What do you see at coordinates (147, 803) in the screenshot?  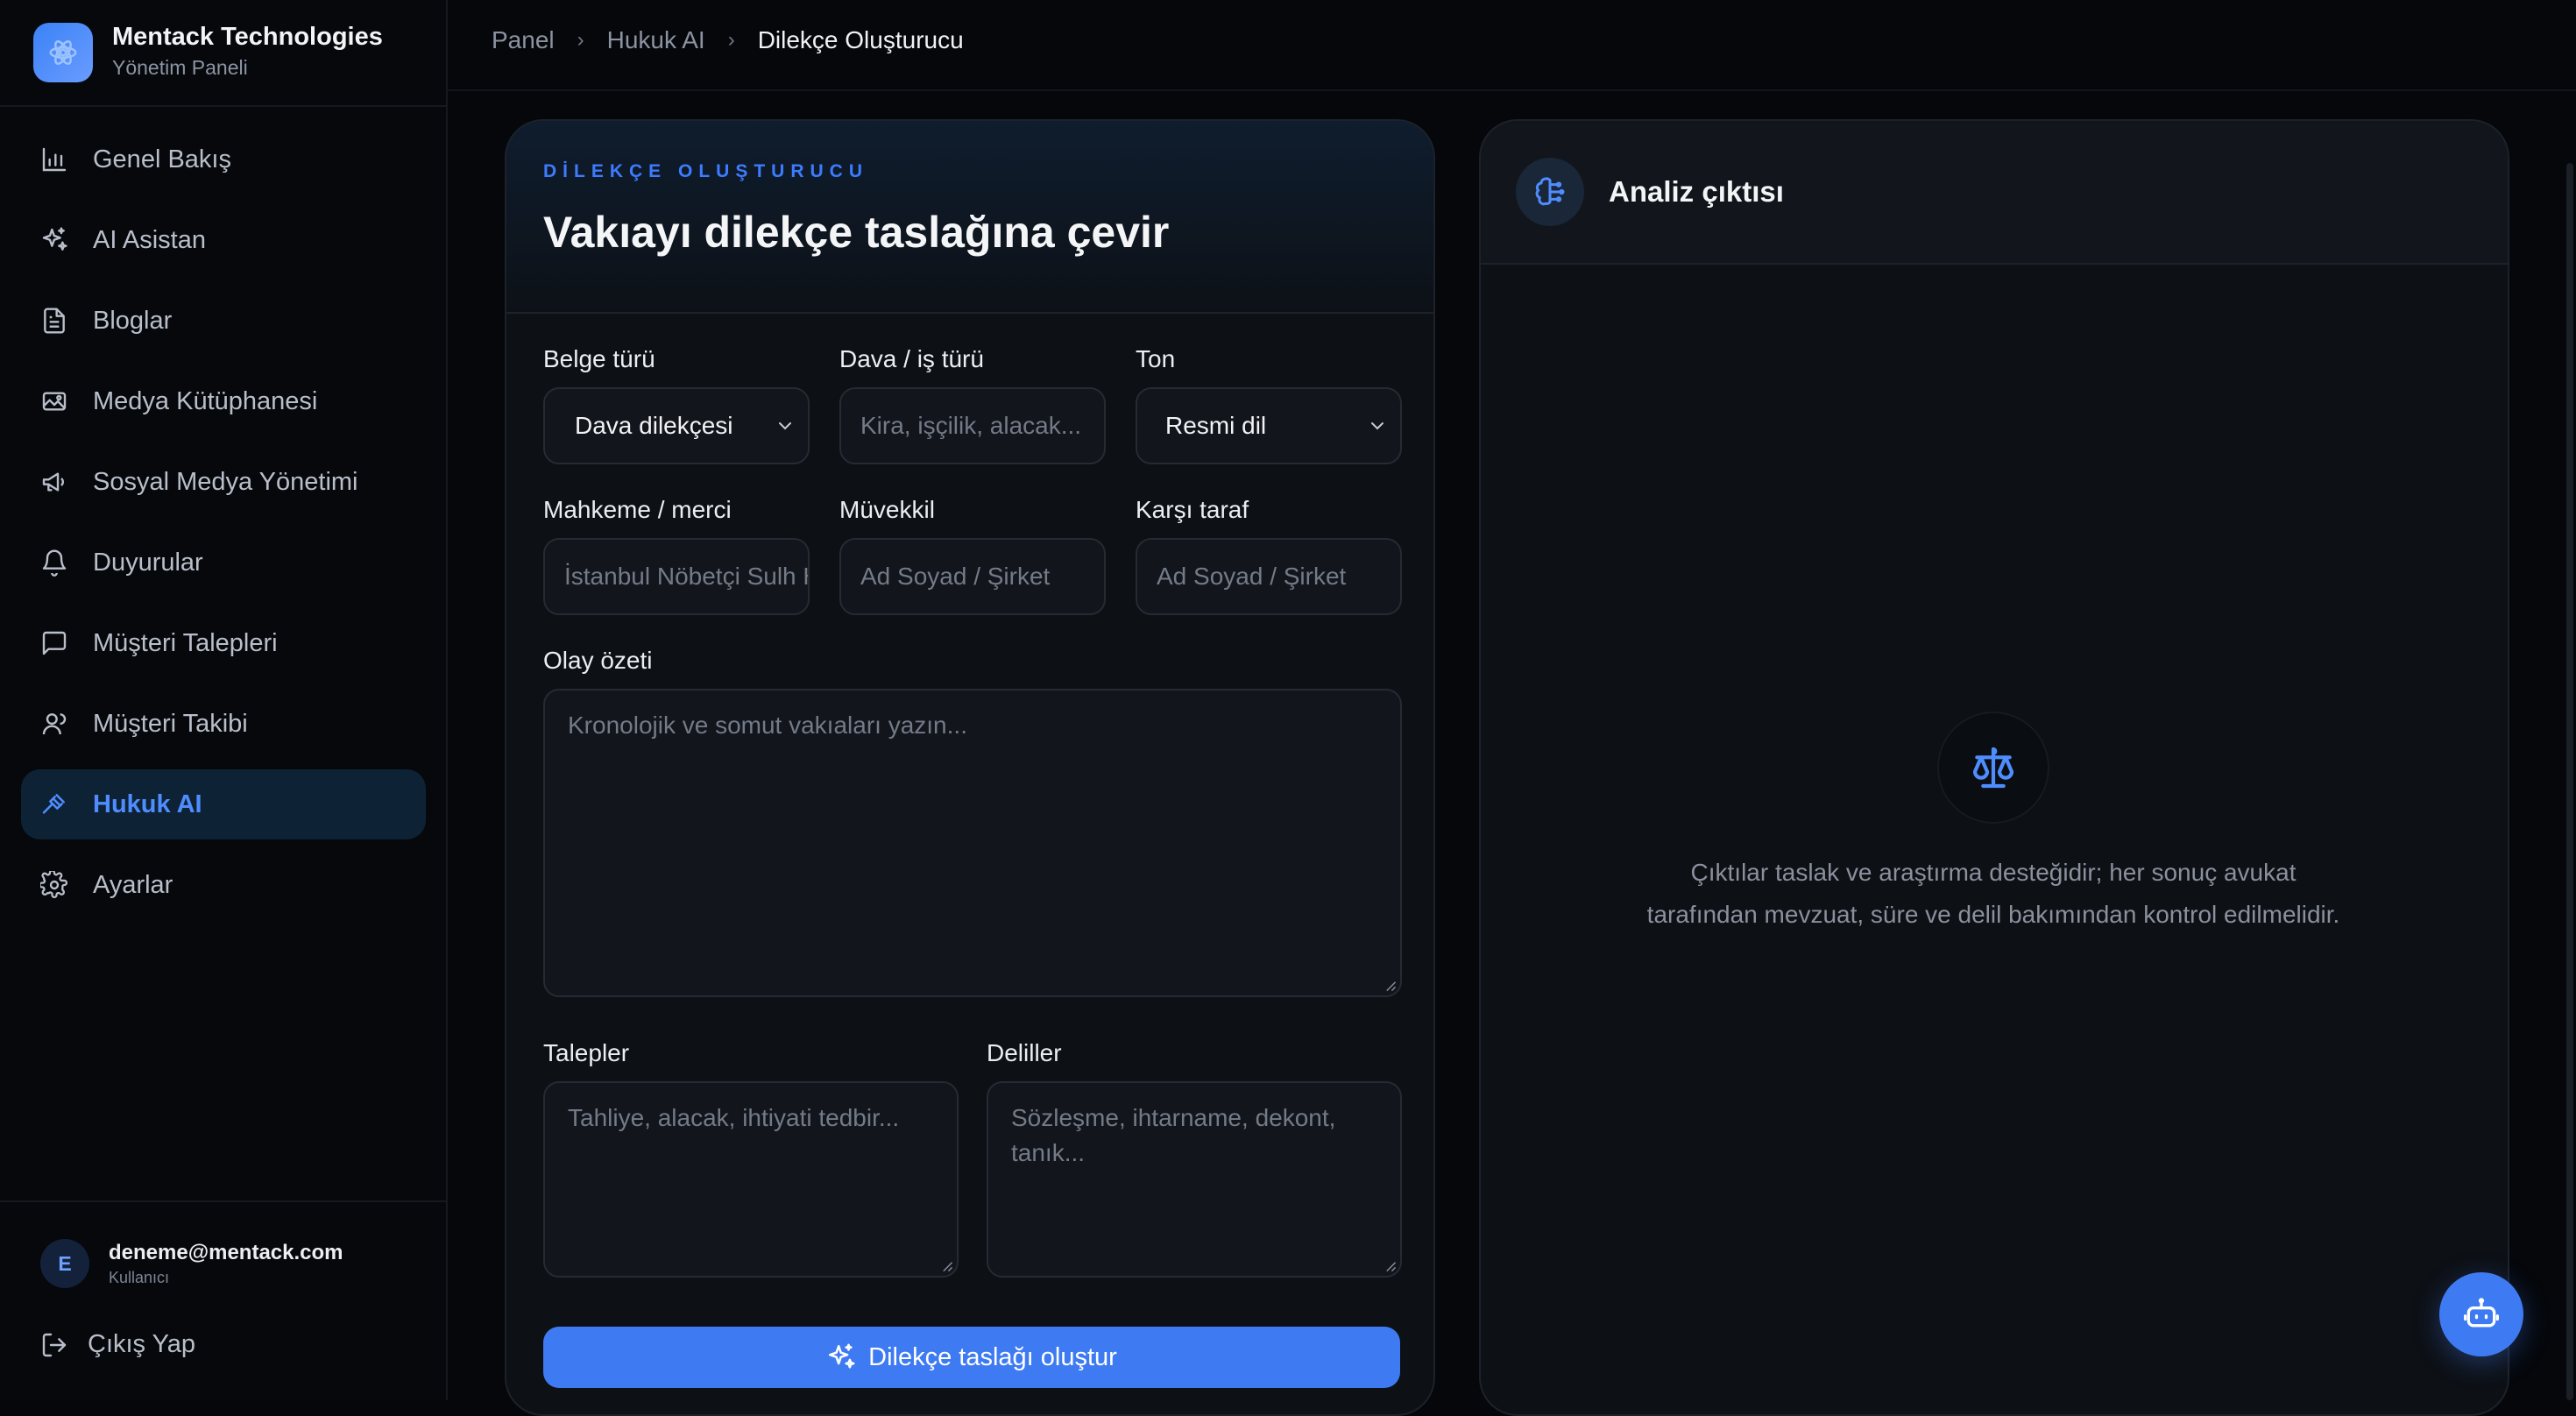 I see `sidebar-item-label: Hukuk AI` at bounding box center [147, 803].